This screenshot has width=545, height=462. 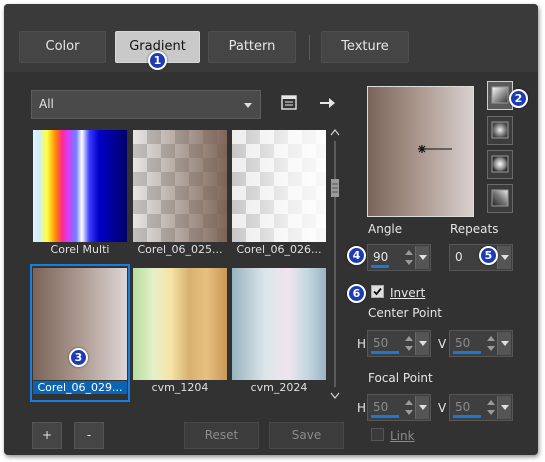 I want to click on category-dropdown: All, so click(x=146, y=104).